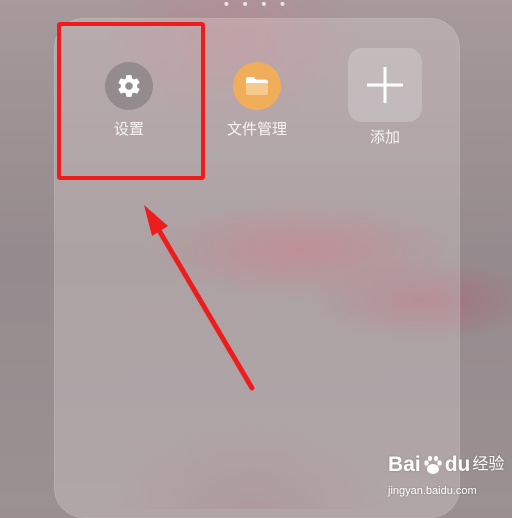  What do you see at coordinates (457, 464) in the screenshot?
I see `watermark-brand-part-2: du` at bounding box center [457, 464].